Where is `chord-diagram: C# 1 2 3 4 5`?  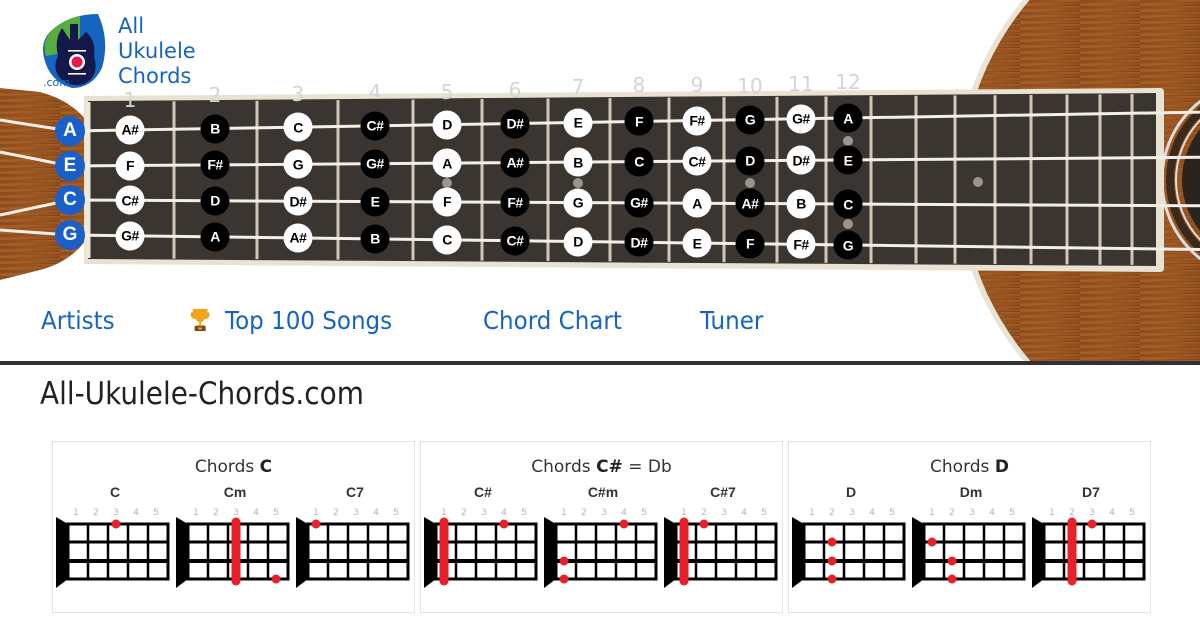 chord-diagram: C# 1 2 3 4 5 is located at coordinates (483, 542).